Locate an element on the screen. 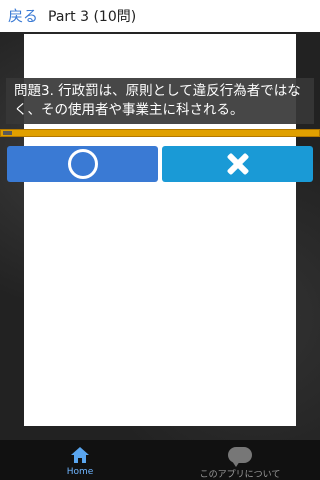 The height and width of the screenshot is (480, 320). home-icon is located at coordinates (80, 455).